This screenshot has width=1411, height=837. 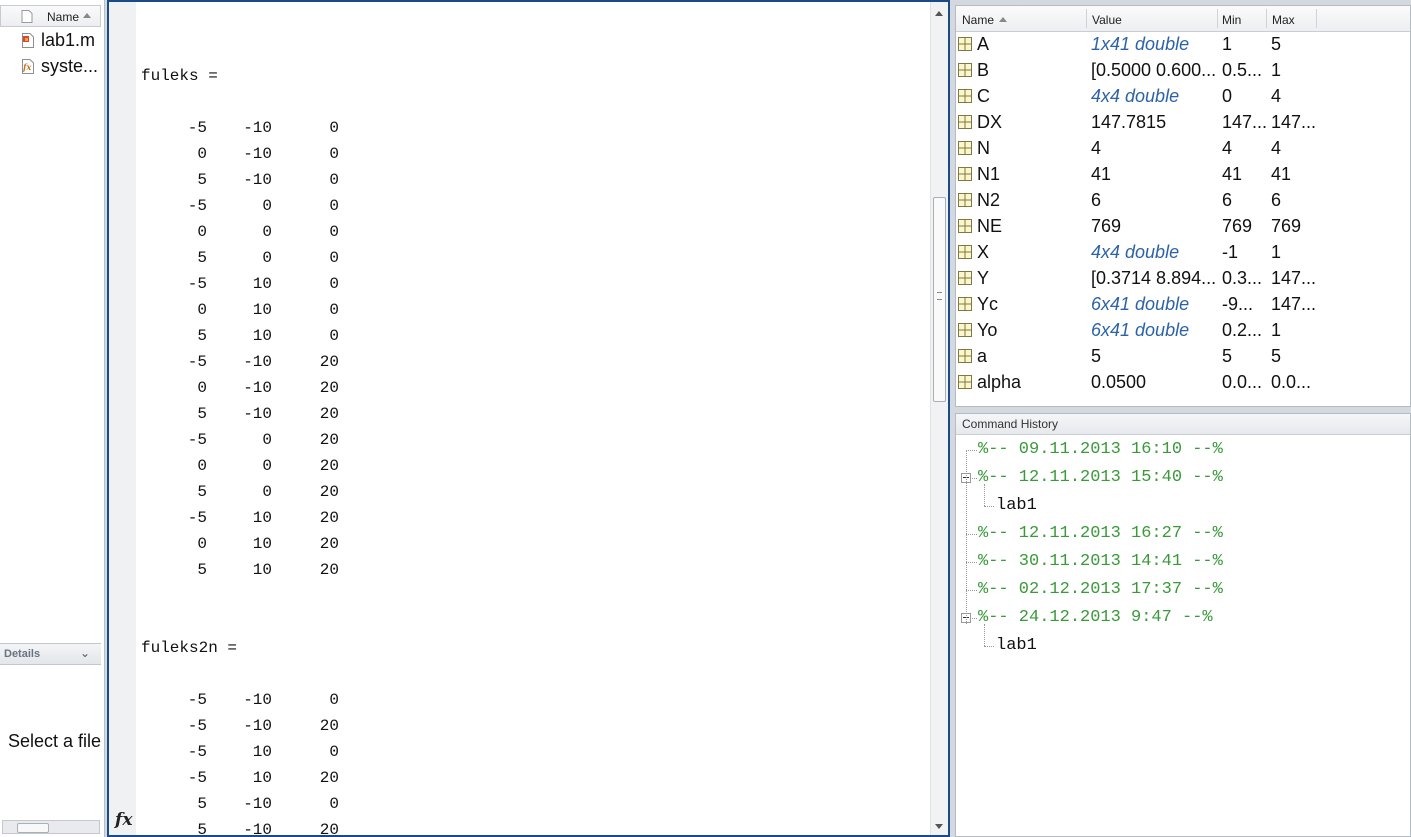 What do you see at coordinates (1183, 255) in the screenshot?
I see `workspace-variable-row: X 4x4 double -1 1` at bounding box center [1183, 255].